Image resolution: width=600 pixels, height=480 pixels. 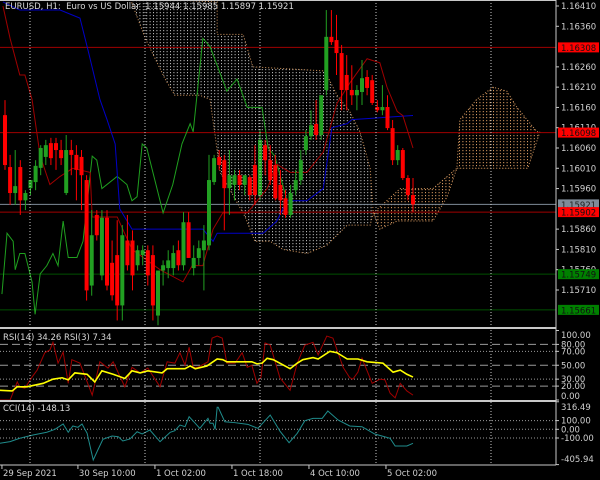 What do you see at coordinates (578, 68) in the screenshot?
I see `price-tick-label: 1.16260` at bounding box center [578, 68].